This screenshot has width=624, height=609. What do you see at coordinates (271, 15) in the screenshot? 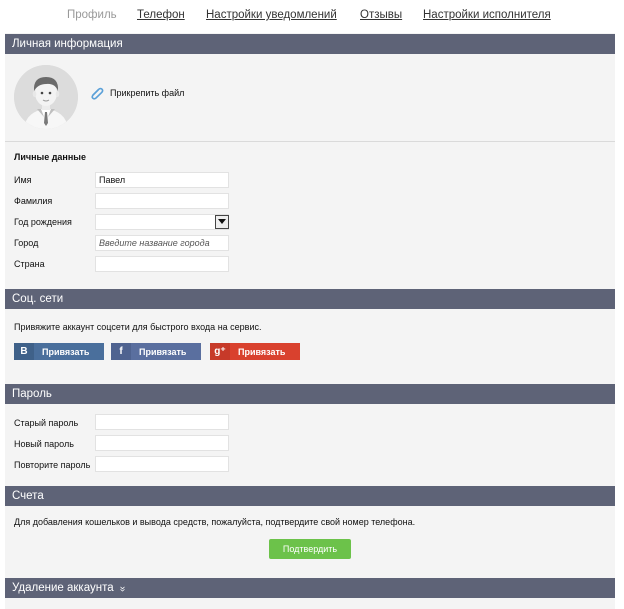
I see `tab-notification-settings: Настройки уведомлений` at bounding box center [271, 15].